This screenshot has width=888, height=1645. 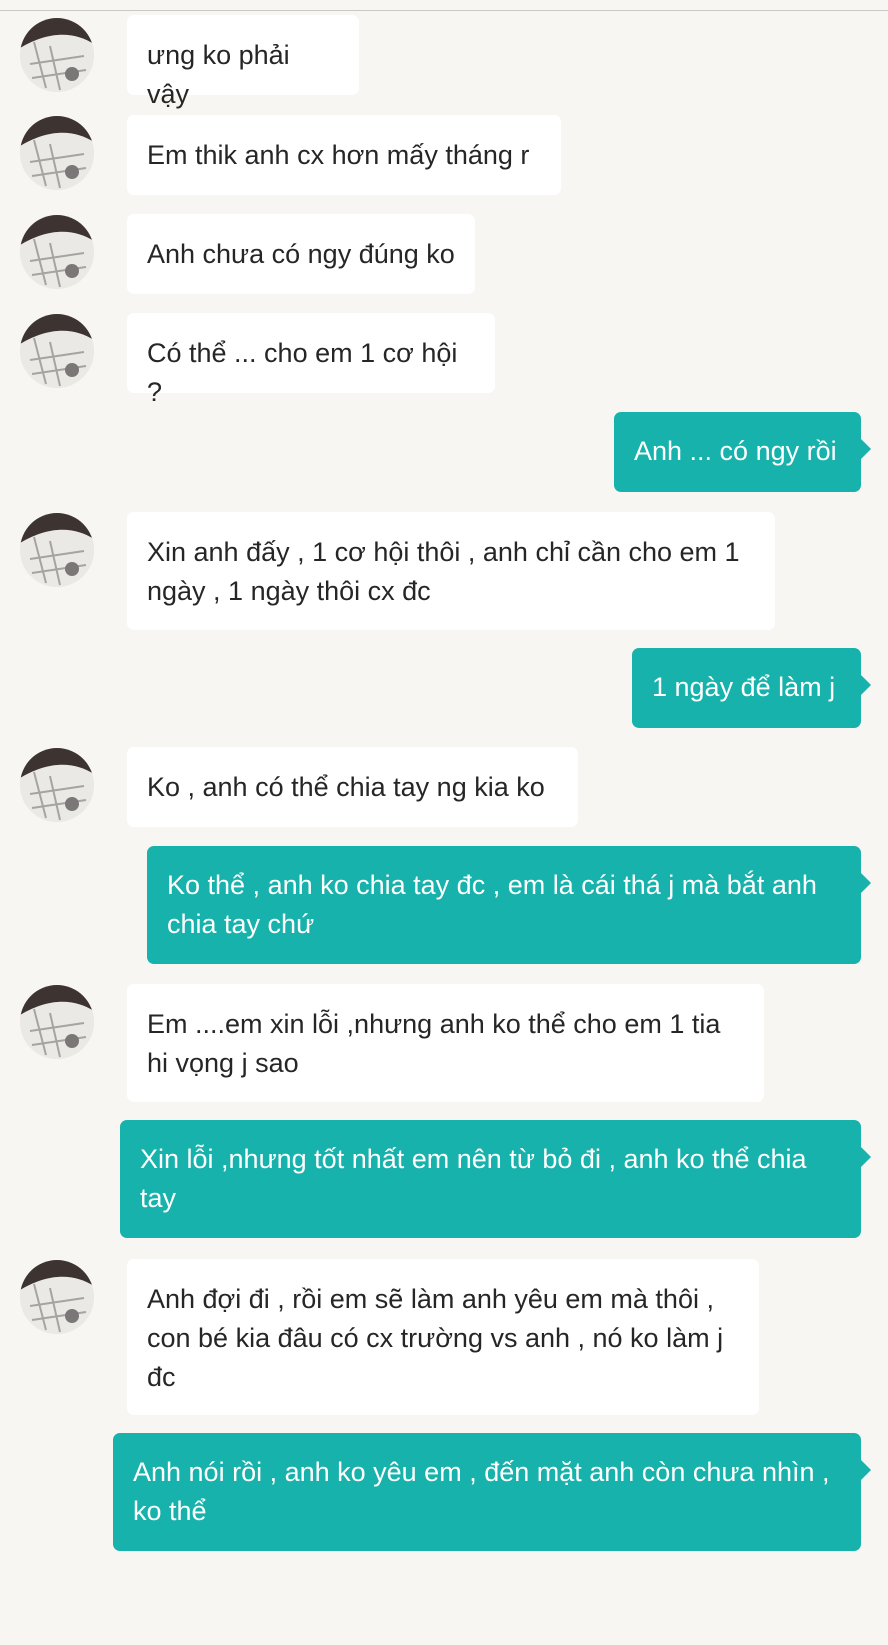 I want to click on message-row: Ko , anh có thể chia tay ng kia ko, so click(x=444, y=794).